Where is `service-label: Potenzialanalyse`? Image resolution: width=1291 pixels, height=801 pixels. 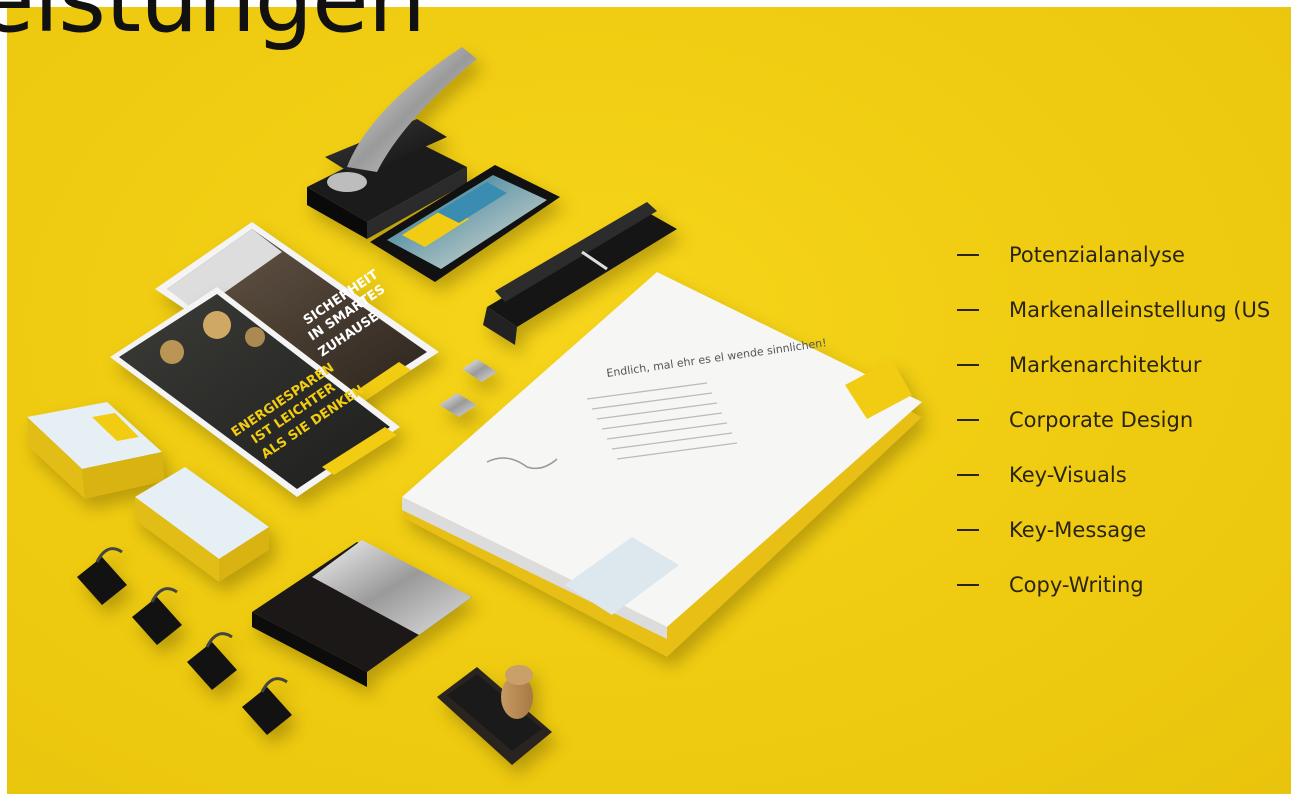
service-label: Potenzialanalyse is located at coordinates (1097, 254).